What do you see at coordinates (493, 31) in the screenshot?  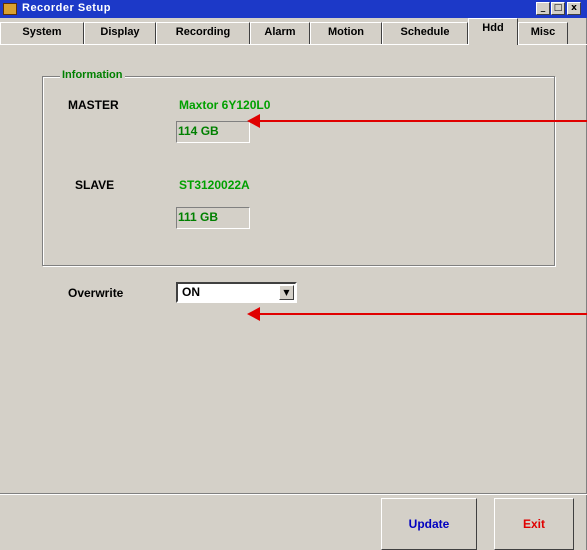 I see `tab-hdd: Hdd` at bounding box center [493, 31].